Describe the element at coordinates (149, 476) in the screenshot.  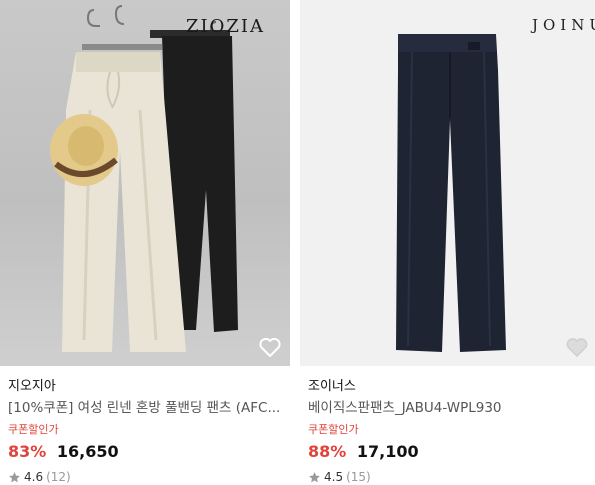
I see `rating-summary: 4.6 (12)` at that location.